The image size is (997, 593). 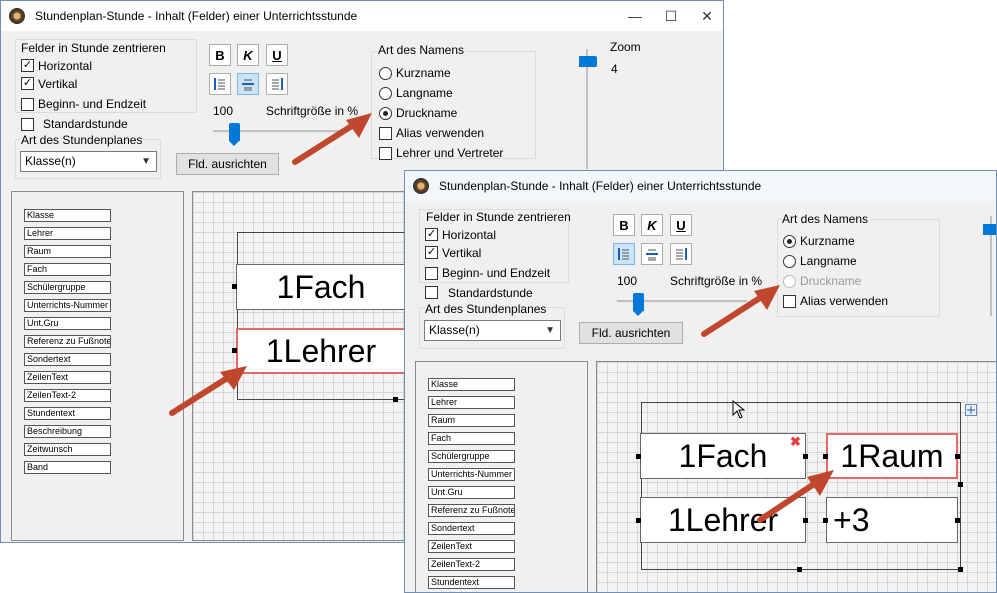 I want to click on annotation-arrows-front, so click(x=767, y=404).